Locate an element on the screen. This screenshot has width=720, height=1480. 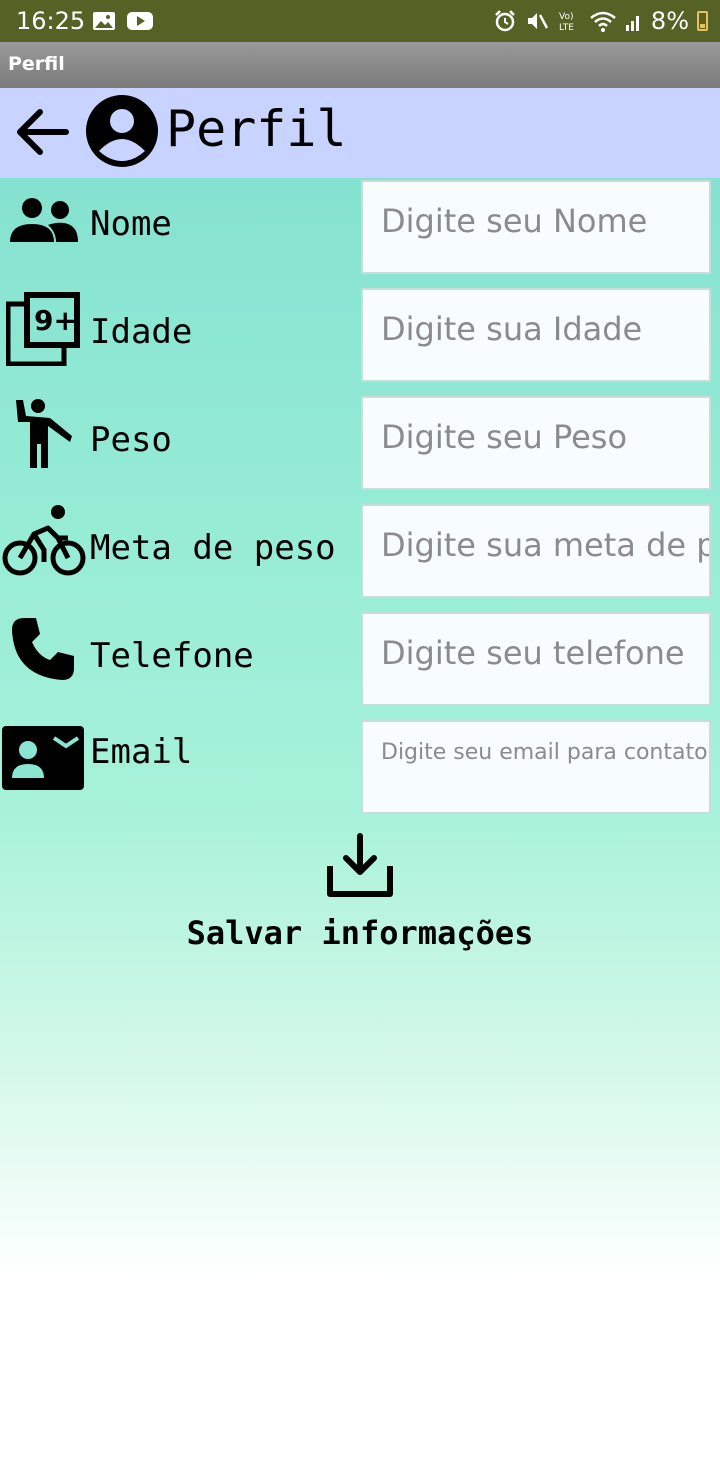
contact-mail-icon is located at coordinates (43, 758).